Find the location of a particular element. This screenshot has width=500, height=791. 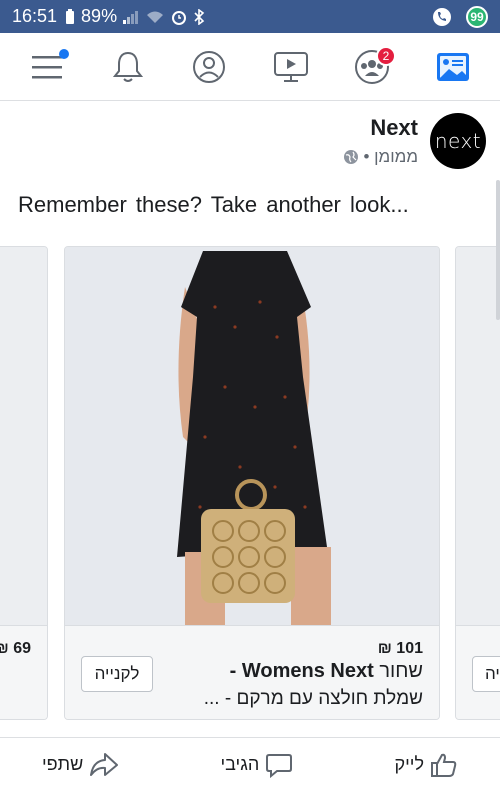

globe-icon is located at coordinates (351, 157).